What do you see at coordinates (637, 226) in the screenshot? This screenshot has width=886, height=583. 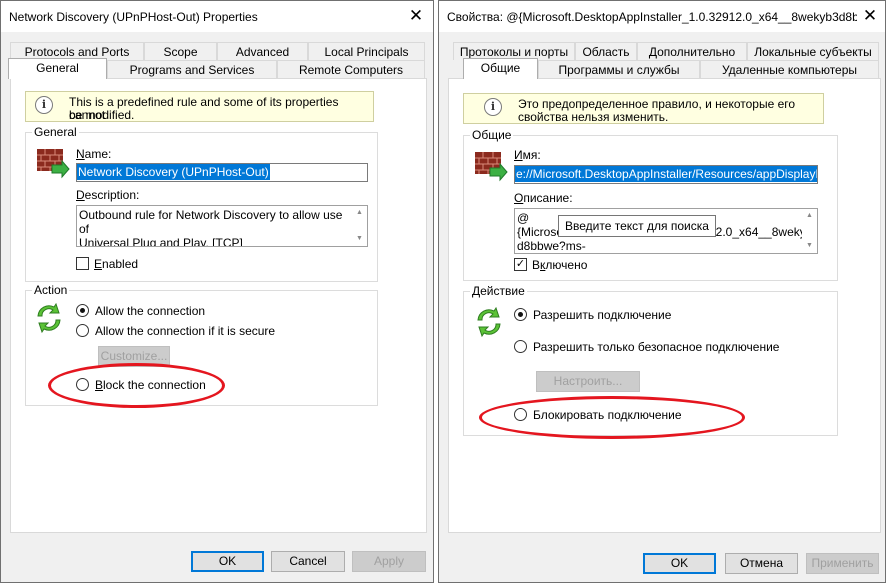 I see `search-tooltip: Введите текст для поиска` at bounding box center [637, 226].